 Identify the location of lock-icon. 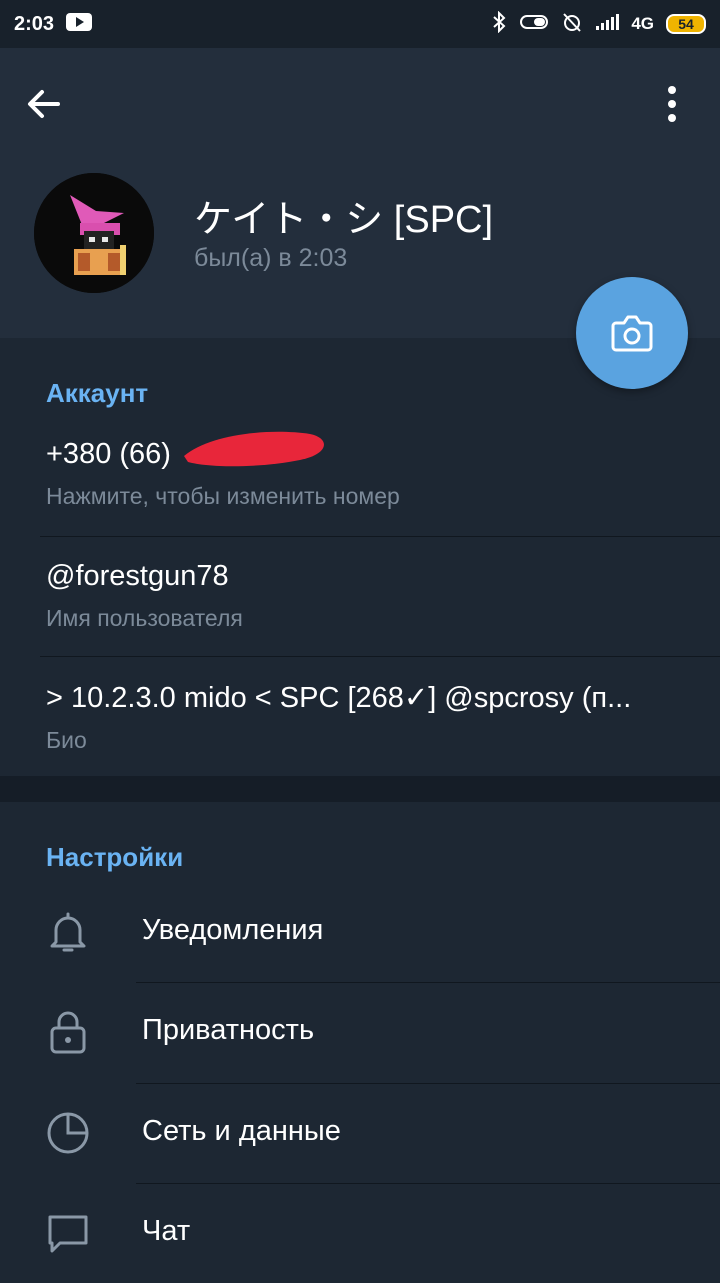
(68, 1032).